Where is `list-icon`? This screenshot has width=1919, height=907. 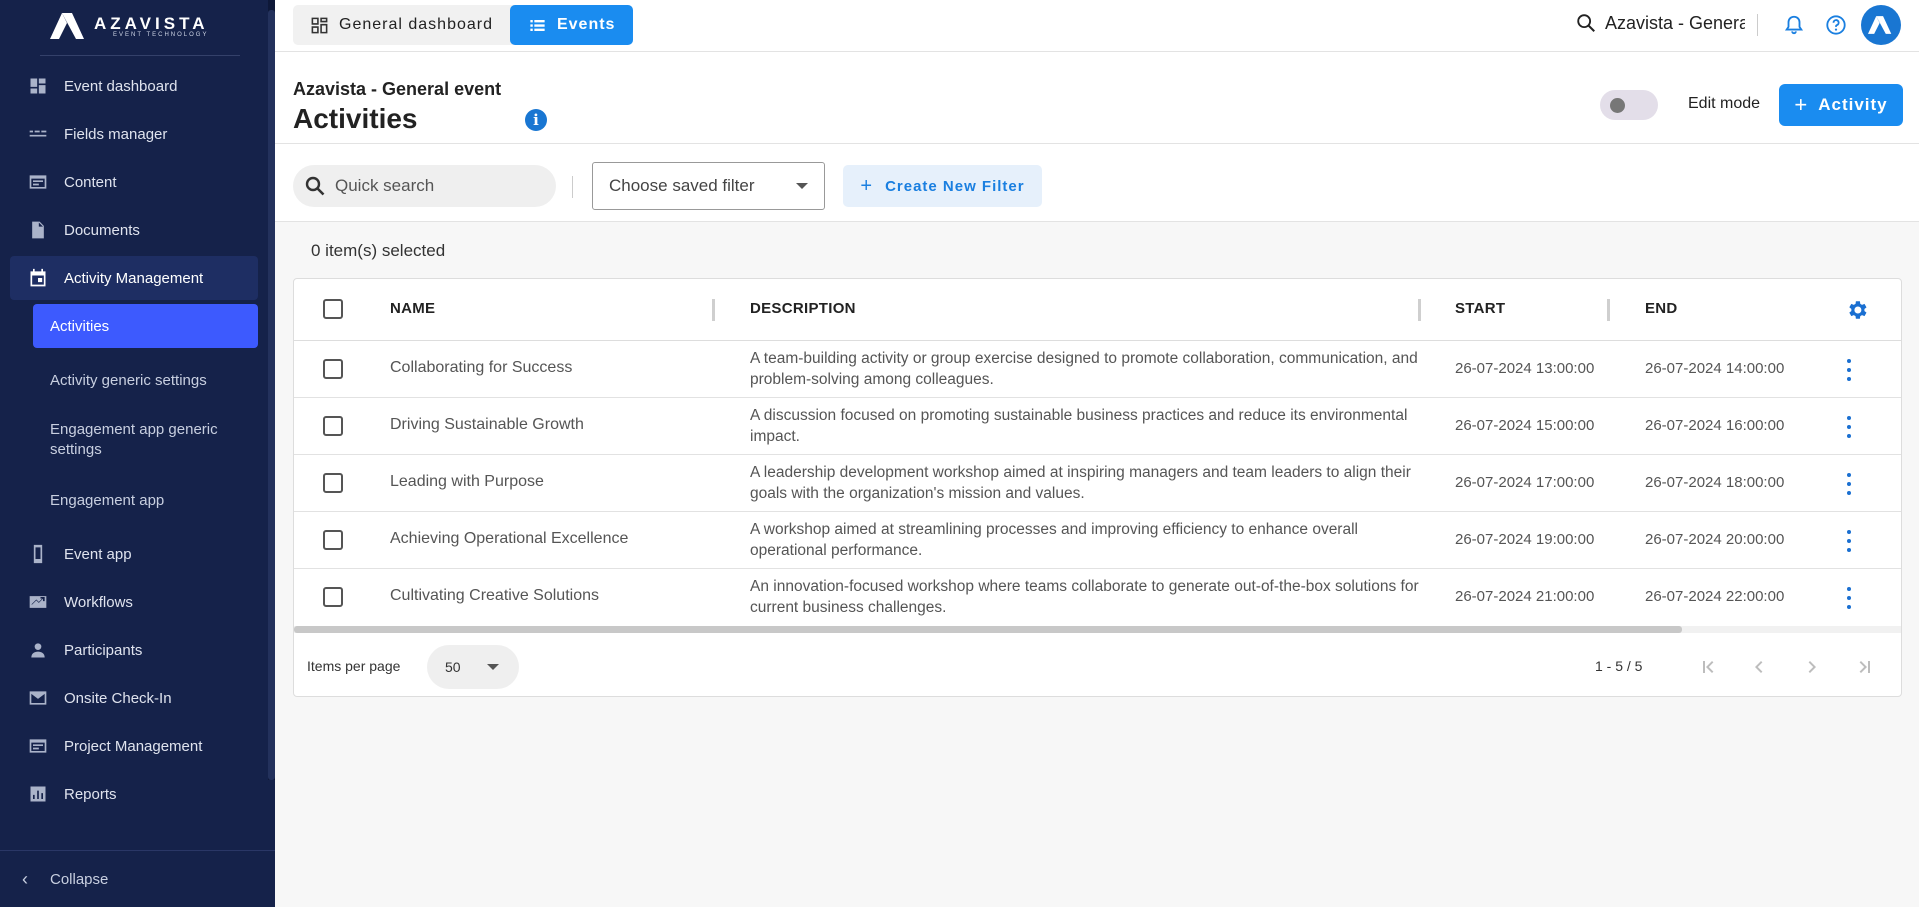
list-icon is located at coordinates (537, 25).